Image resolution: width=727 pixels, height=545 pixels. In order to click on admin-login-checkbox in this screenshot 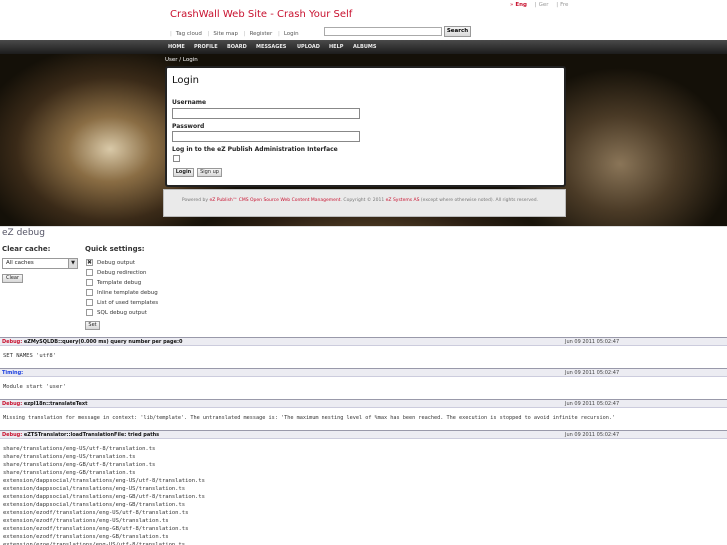, I will do `click(176, 158)`.